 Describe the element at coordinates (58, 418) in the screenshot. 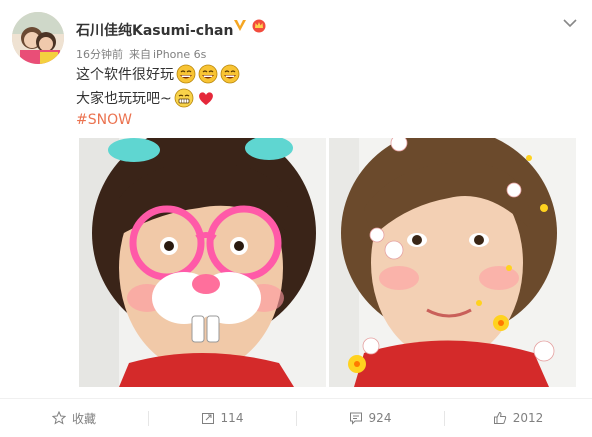

I see `star-icon` at that location.